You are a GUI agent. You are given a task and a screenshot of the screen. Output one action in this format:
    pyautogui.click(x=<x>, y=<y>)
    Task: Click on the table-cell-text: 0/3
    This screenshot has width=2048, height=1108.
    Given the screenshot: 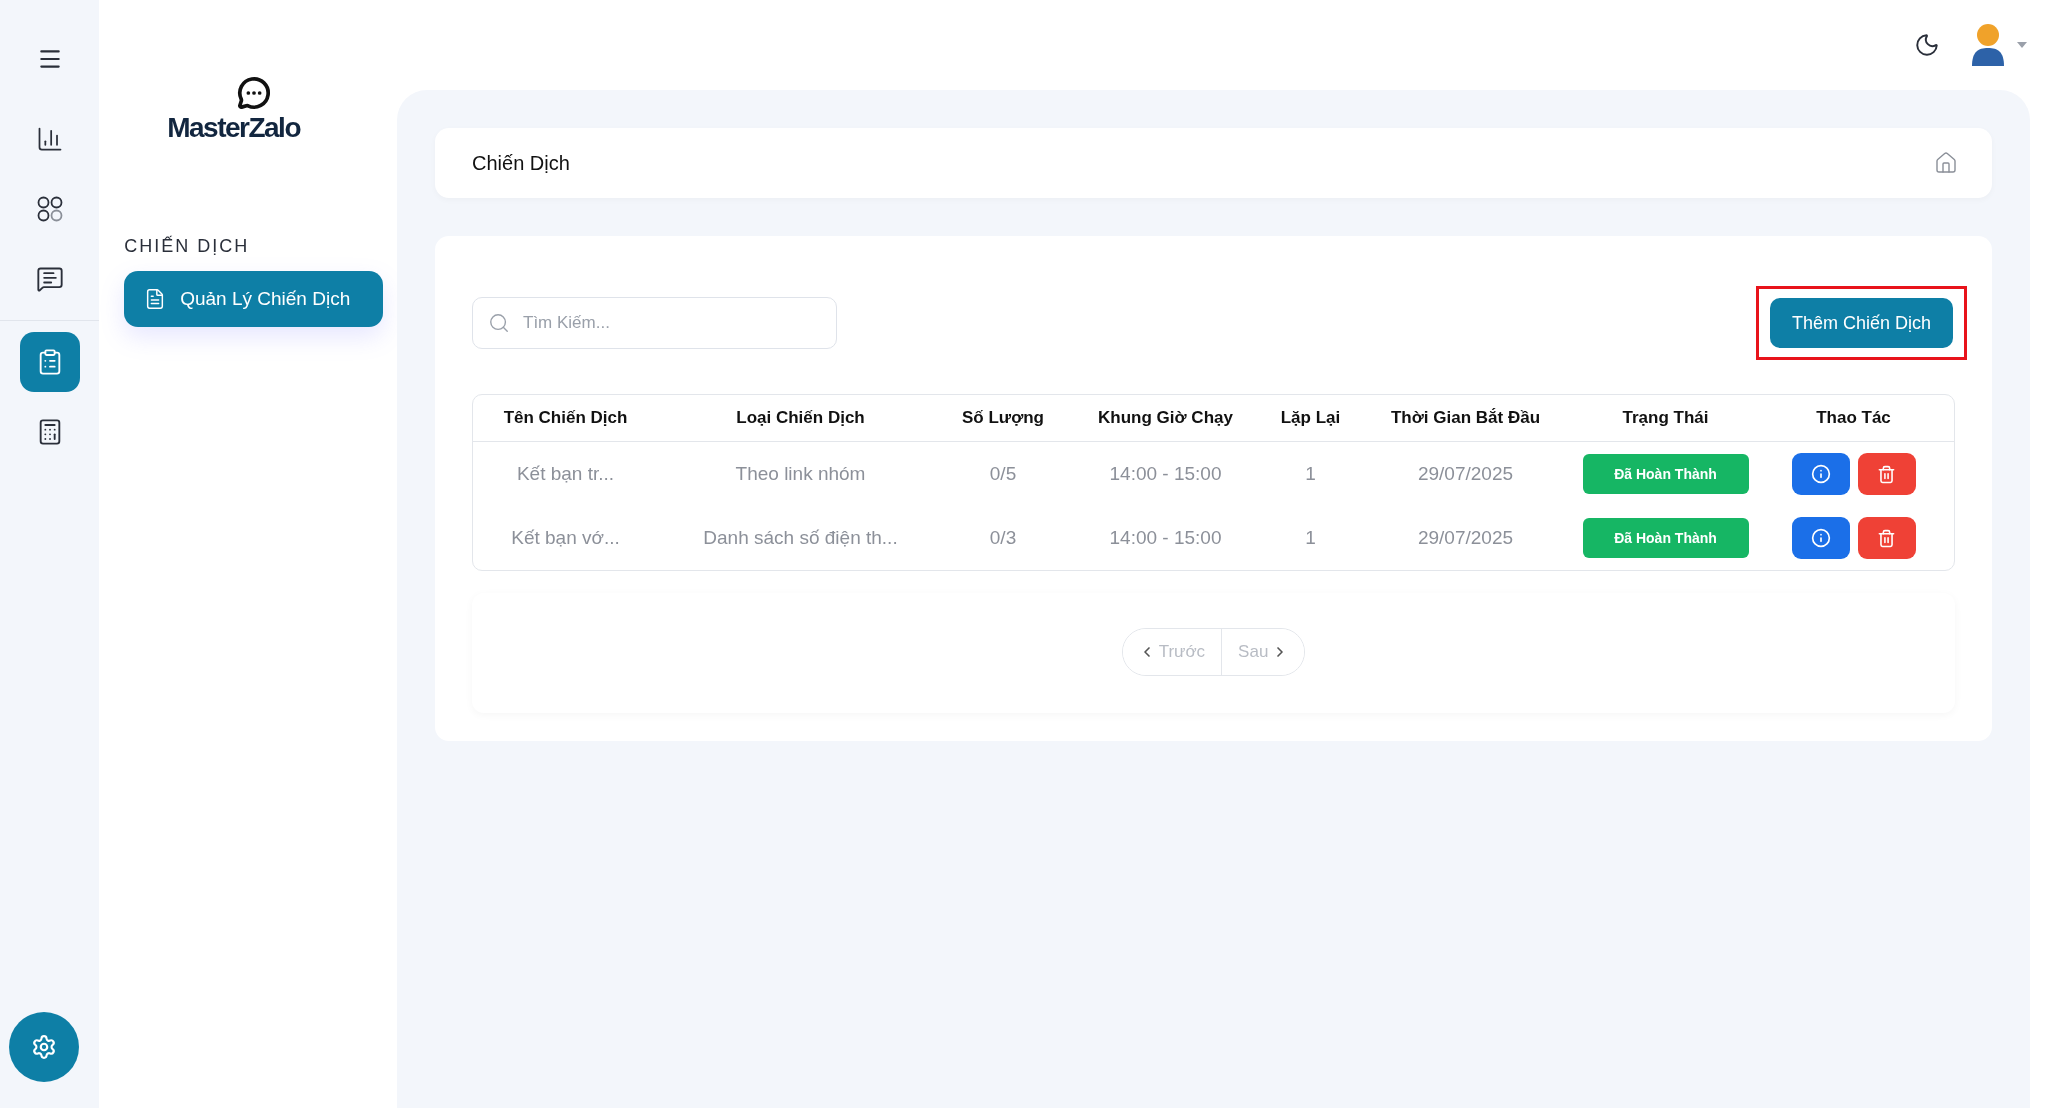 What is the action you would take?
    pyautogui.click(x=1003, y=538)
    